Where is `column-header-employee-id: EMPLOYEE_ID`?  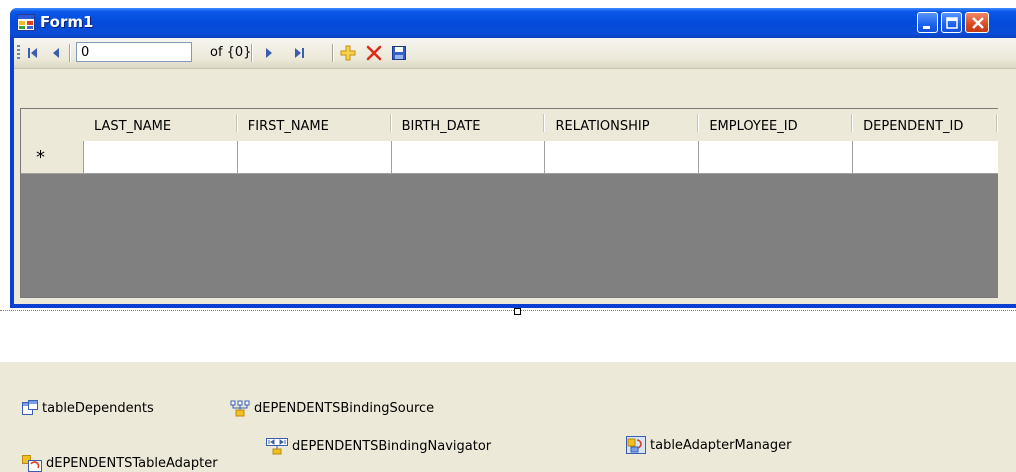
column-header-employee-id: EMPLOYEE_ID is located at coordinates (776, 125).